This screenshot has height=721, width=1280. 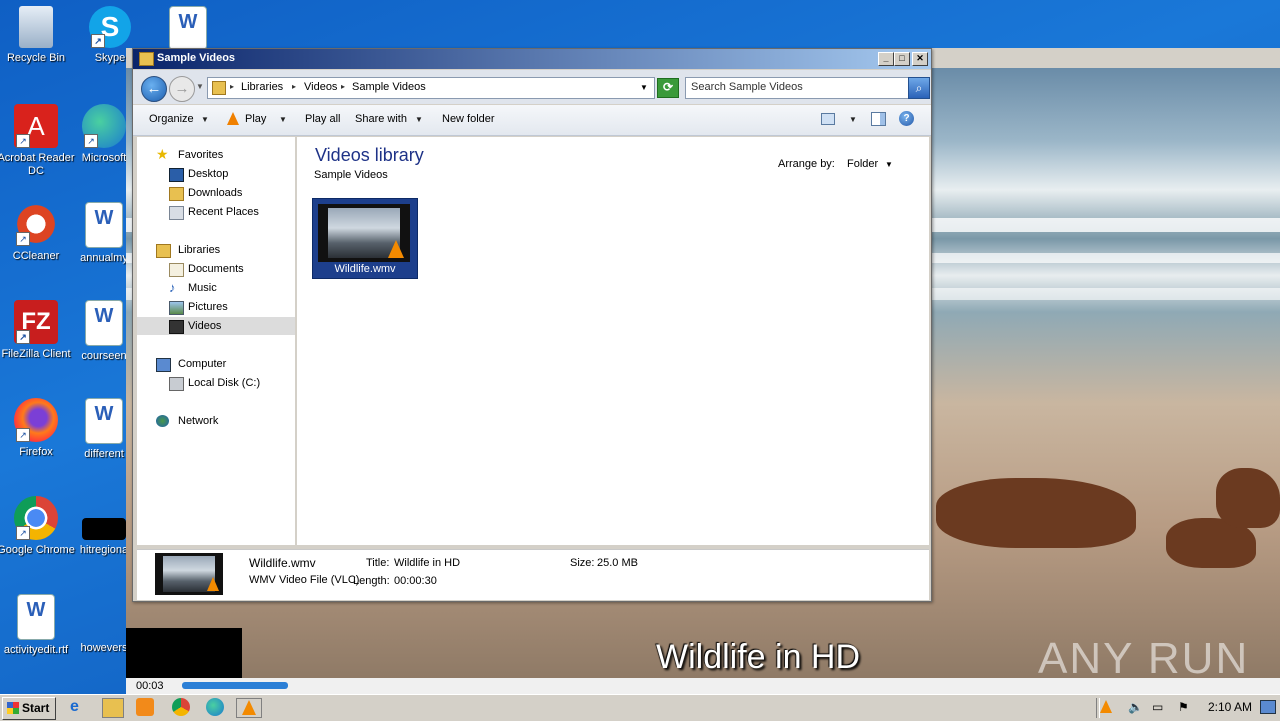 What do you see at coordinates (371, 581) in the screenshot?
I see `details-length-label: Length:` at bounding box center [371, 581].